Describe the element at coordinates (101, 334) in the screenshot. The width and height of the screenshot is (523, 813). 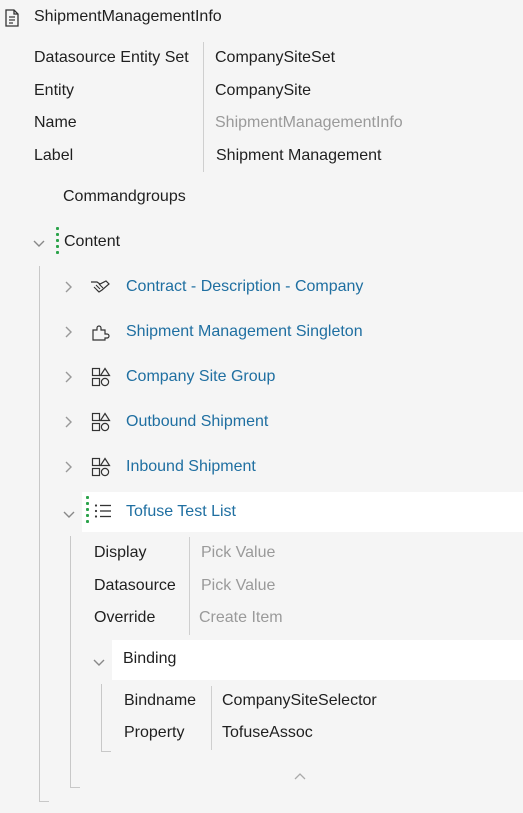
I see `puzzle-icon` at that location.